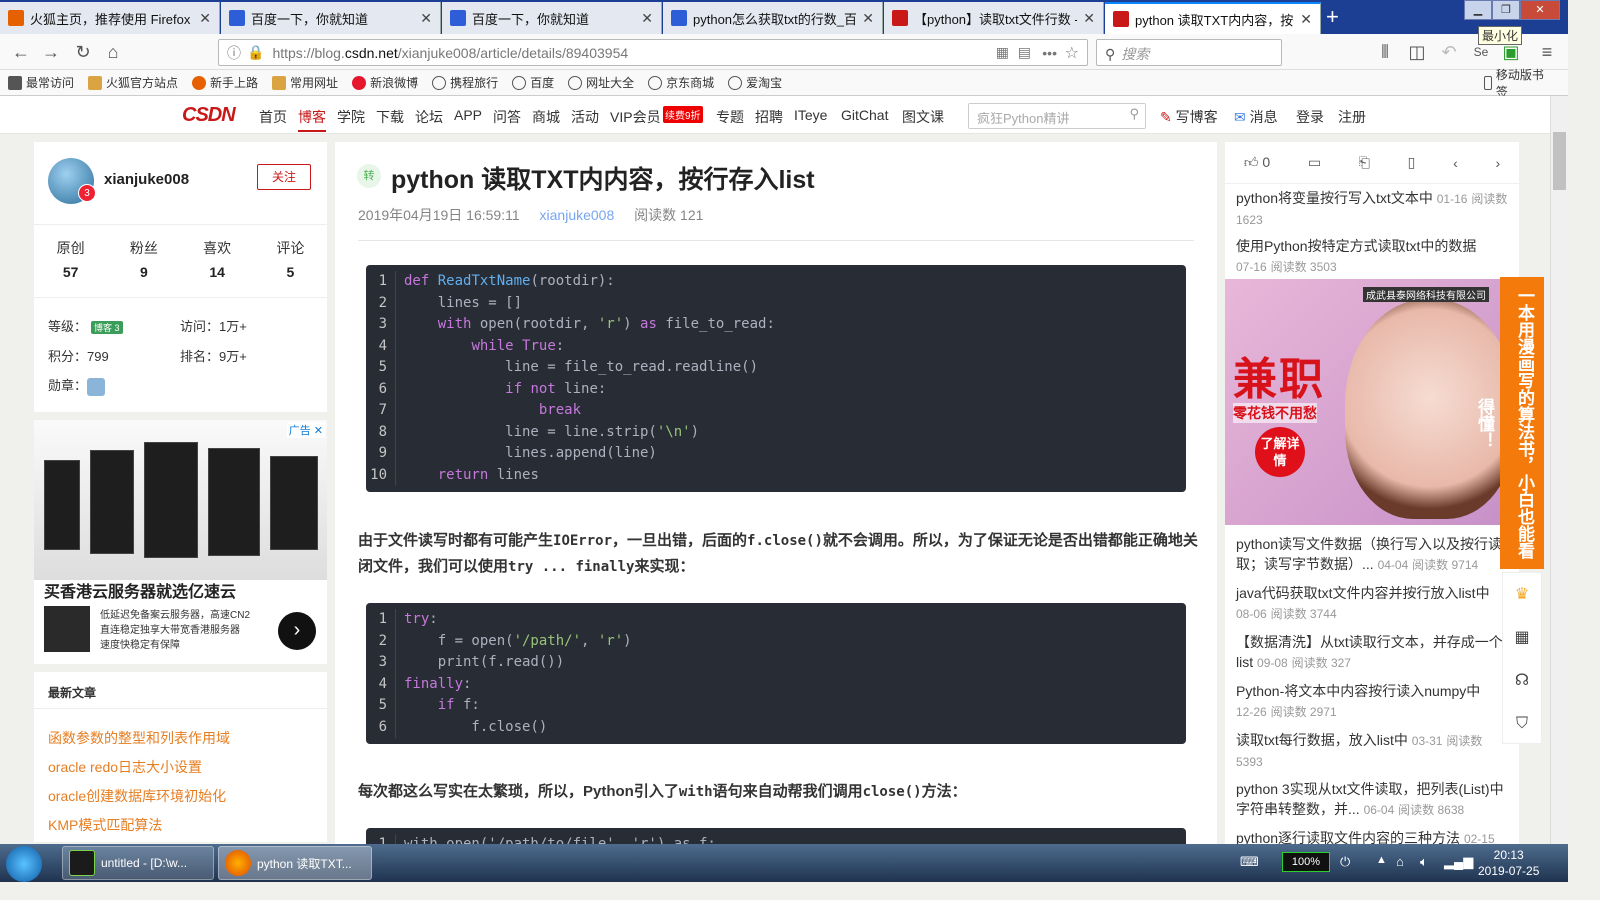 The image size is (1600, 900). What do you see at coordinates (146, 179) in the screenshot?
I see `author-name: xianjuke008` at bounding box center [146, 179].